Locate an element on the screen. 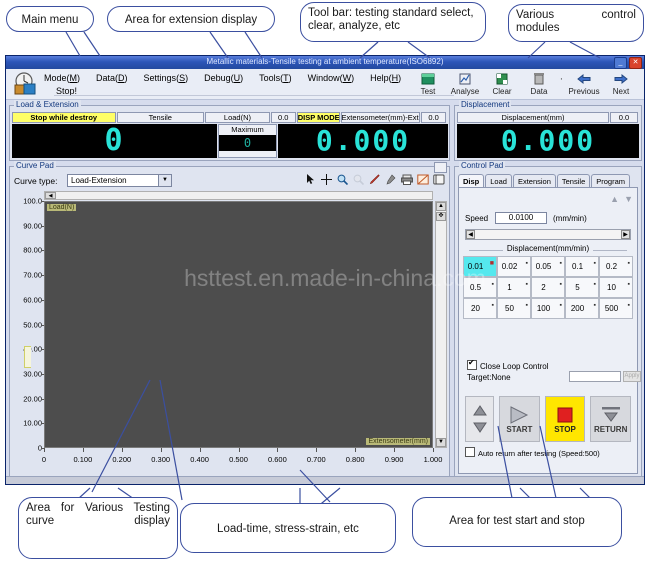  scroll-thumb: ✥ is located at coordinates (441, 216).